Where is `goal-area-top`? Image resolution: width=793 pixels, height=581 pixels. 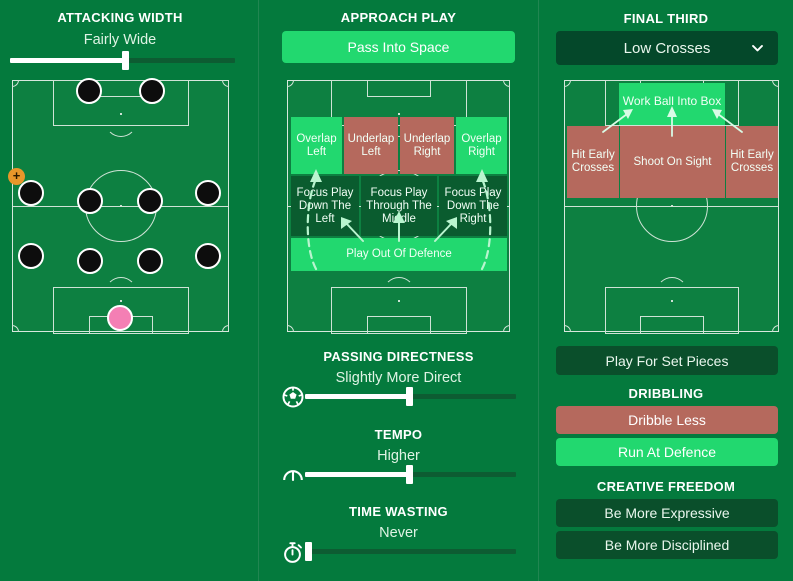
goal-area-top is located at coordinates (399, 88).